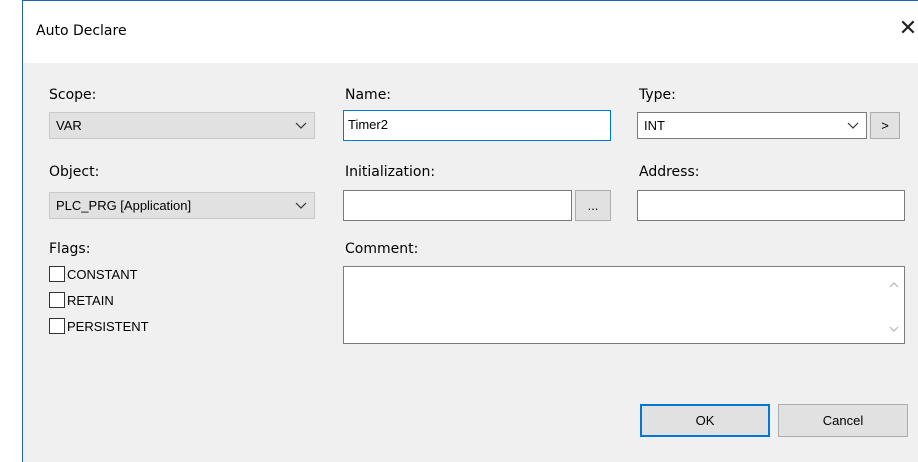 This screenshot has width=918, height=462. I want to click on initialization-input, so click(457, 205).